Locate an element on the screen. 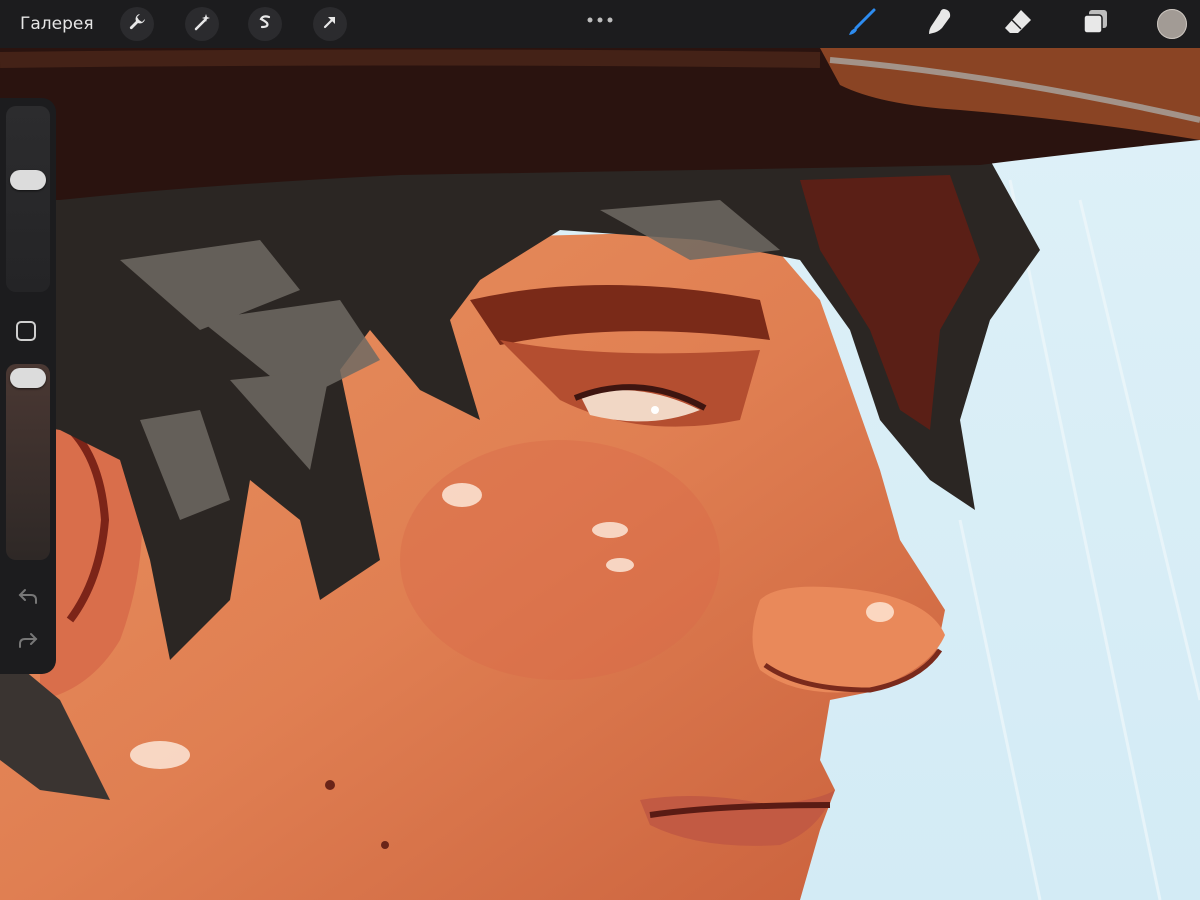  wrench-icon is located at coordinates (137, 24).